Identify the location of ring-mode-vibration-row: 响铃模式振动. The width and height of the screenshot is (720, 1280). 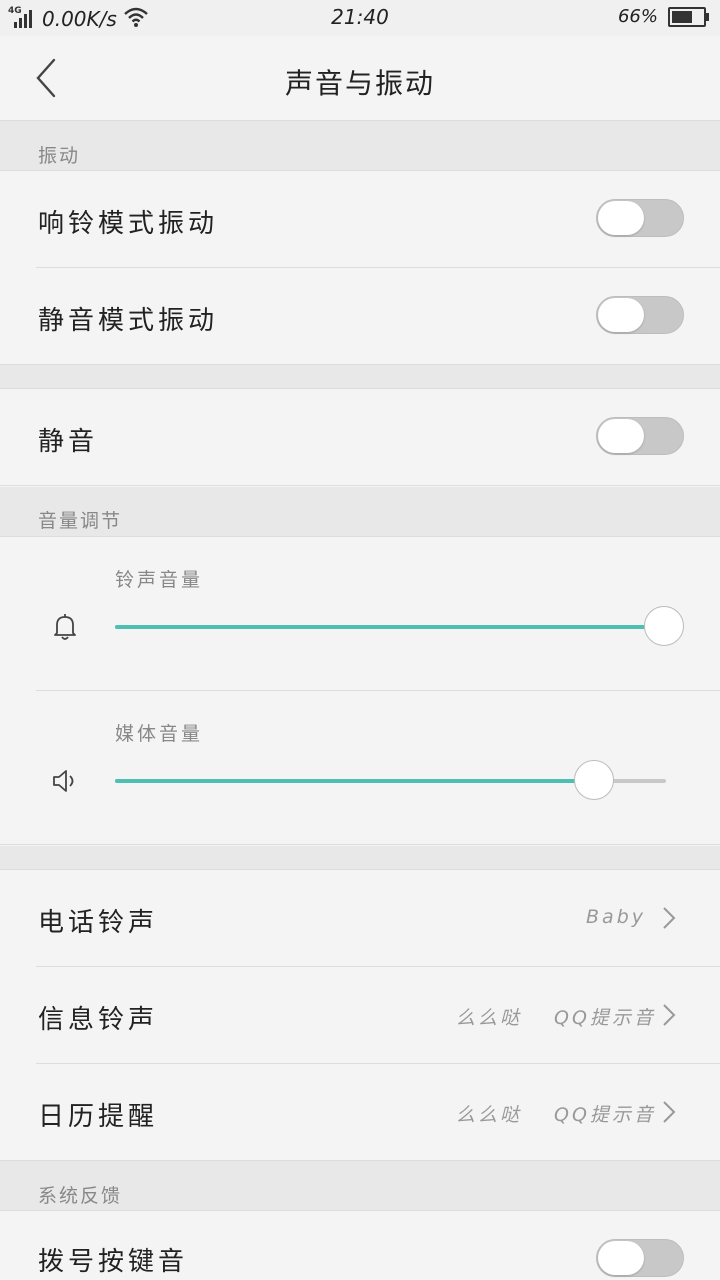
(360, 219).